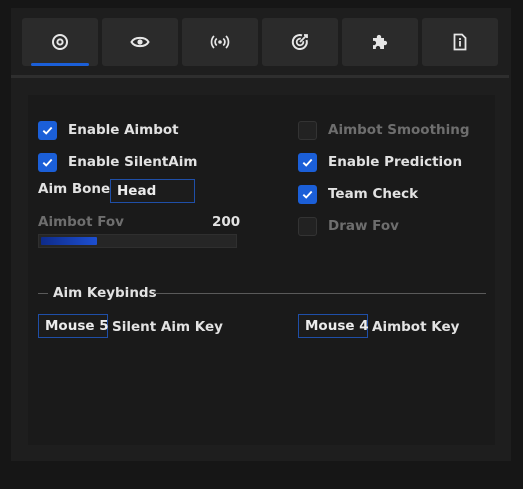 This screenshot has height=489, width=523. Describe the element at coordinates (43, 293) in the screenshot. I see `section-divider-left` at that location.